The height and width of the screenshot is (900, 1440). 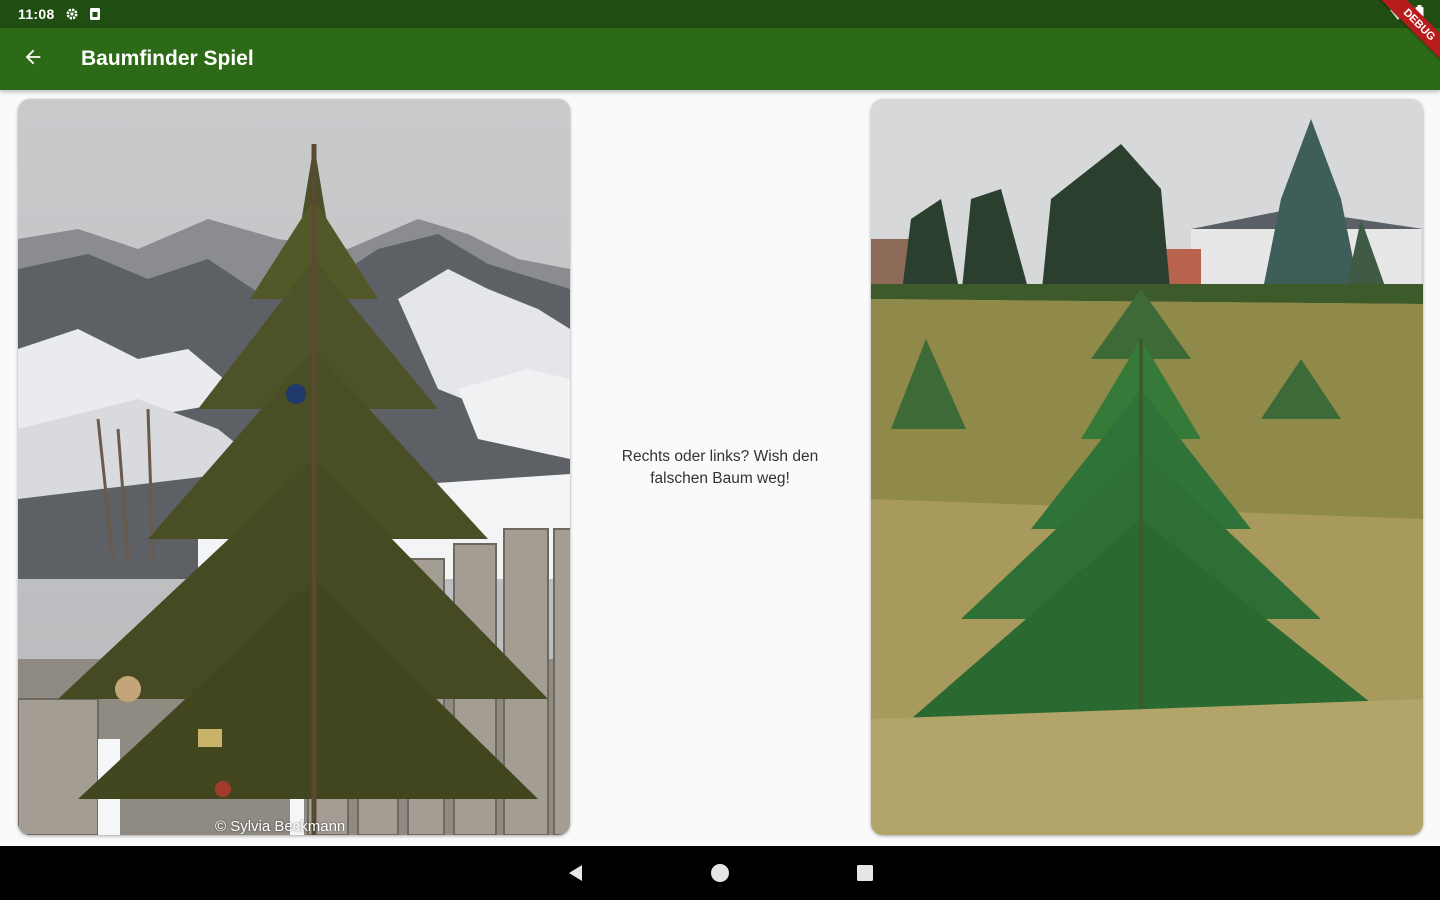 I want to click on back-button, so click(x=33, y=59).